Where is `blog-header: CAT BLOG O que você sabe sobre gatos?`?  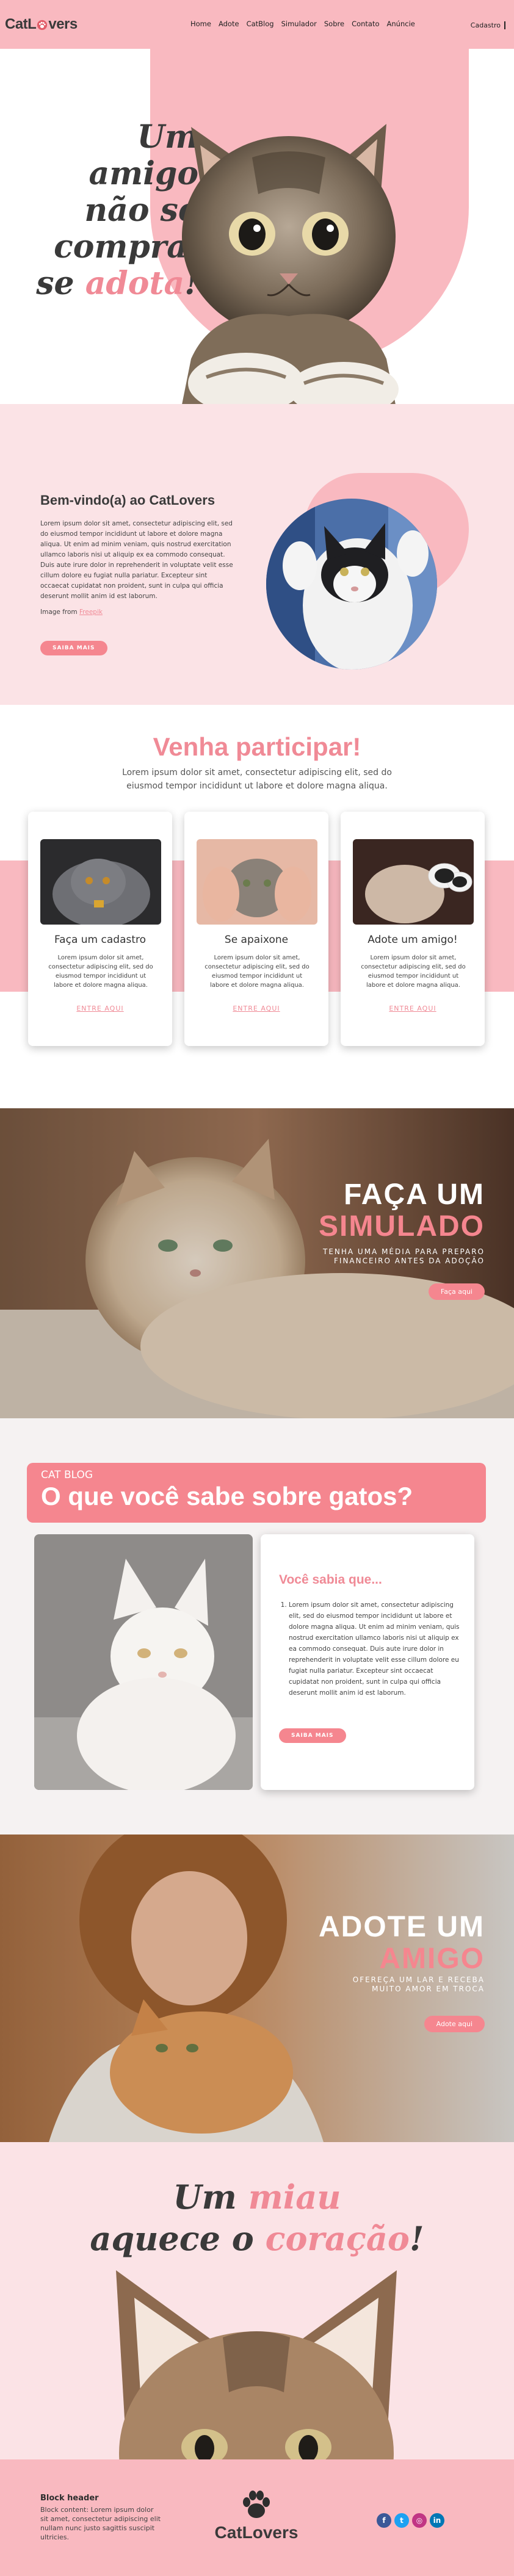 blog-header: CAT BLOG O que você sabe sobre gatos? is located at coordinates (256, 1493).